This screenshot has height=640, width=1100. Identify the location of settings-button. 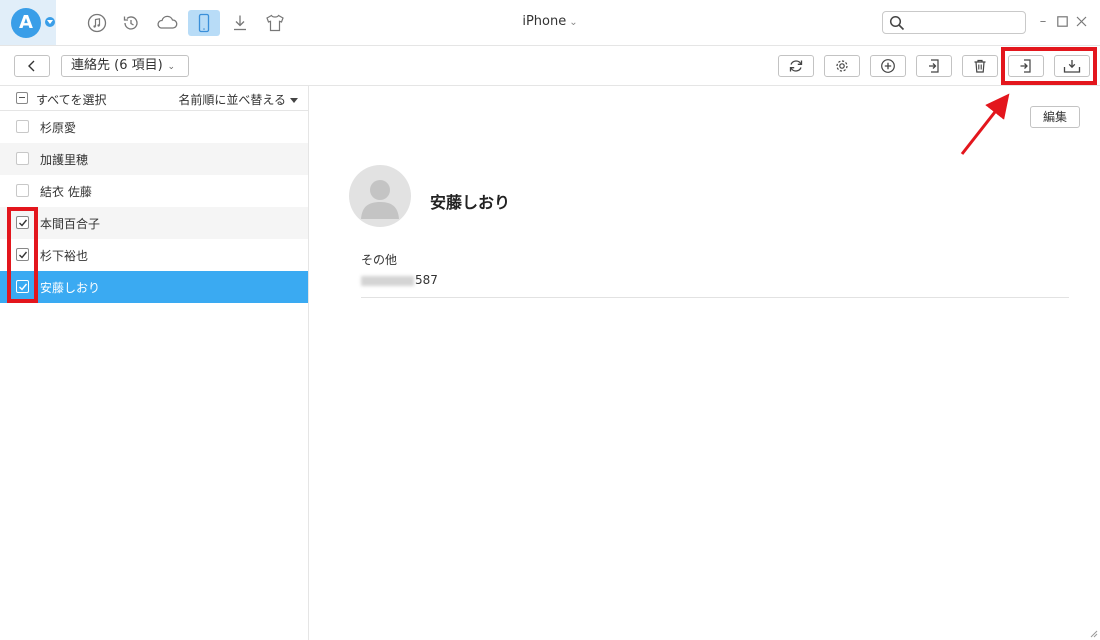
(842, 66).